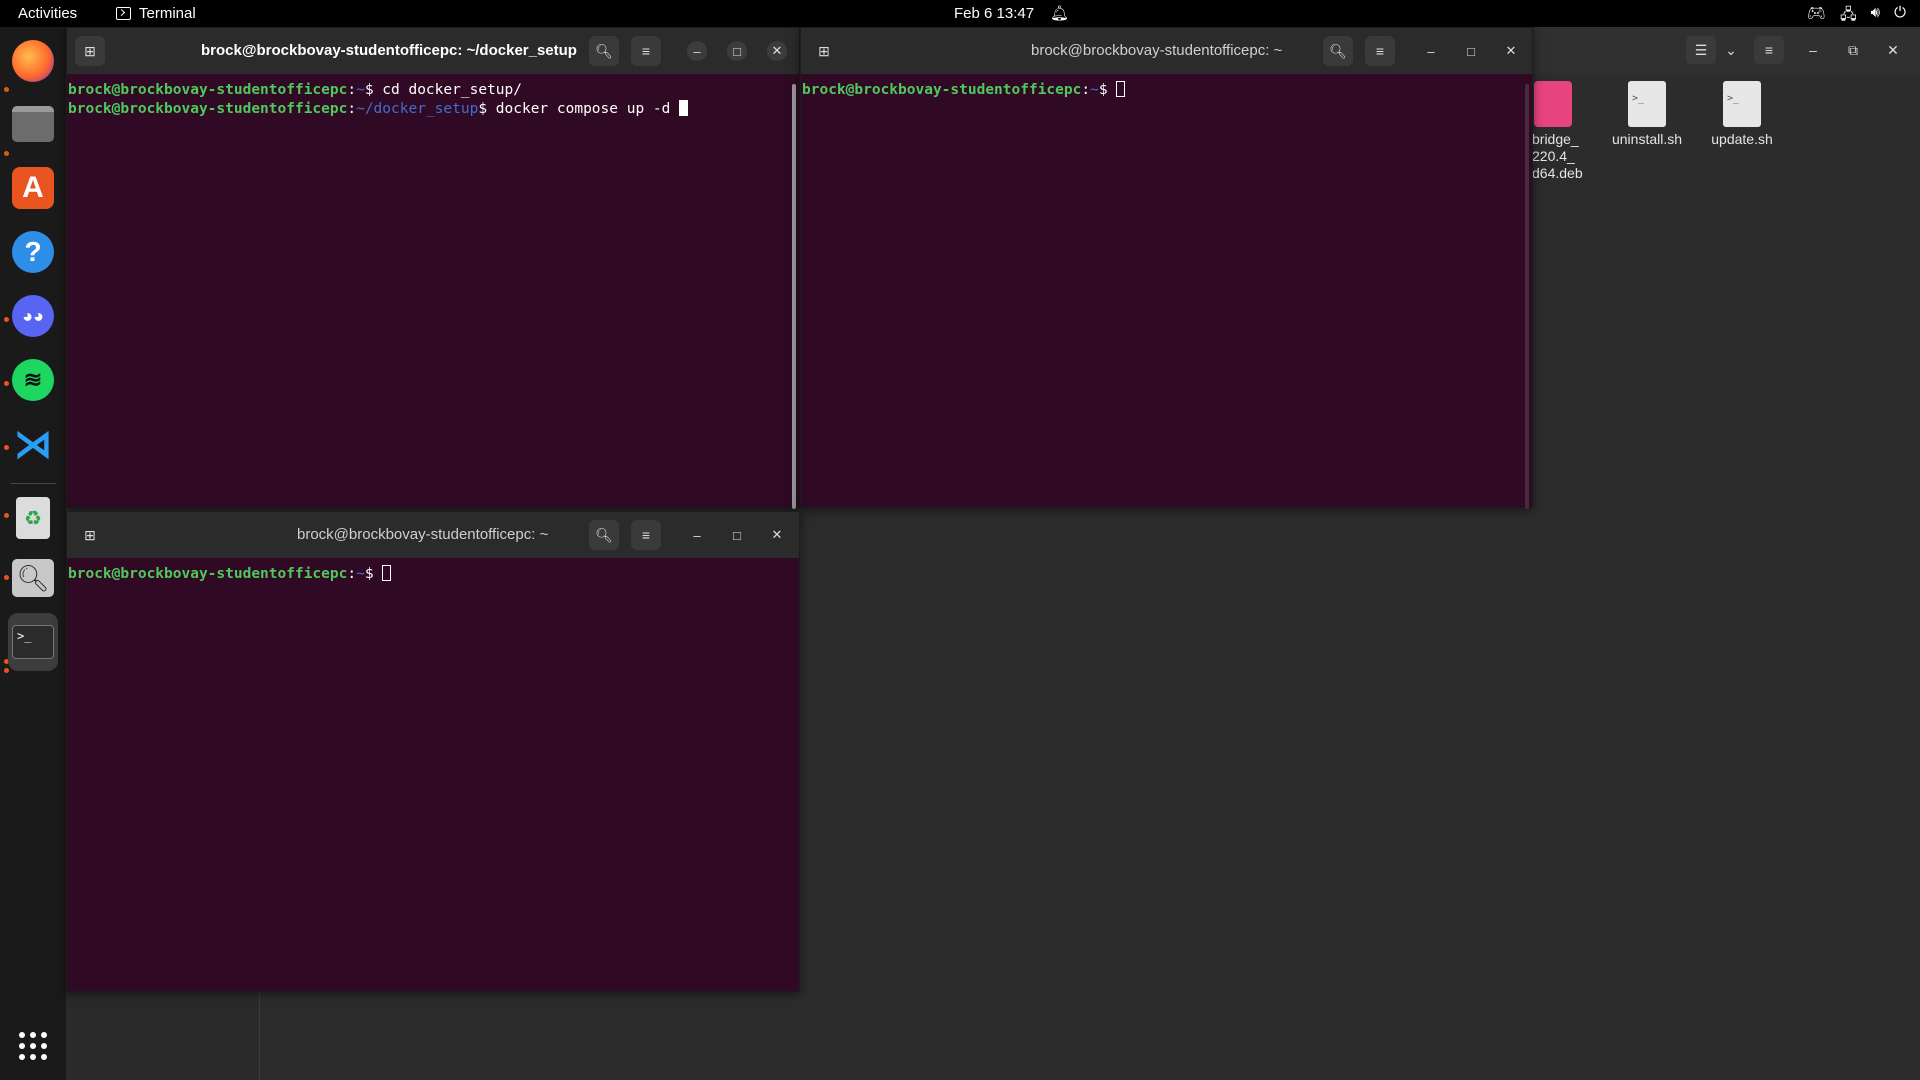 This screenshot has width=1920, height=1080. I want to click on trash-launcher: ♻, so click(33, 518).